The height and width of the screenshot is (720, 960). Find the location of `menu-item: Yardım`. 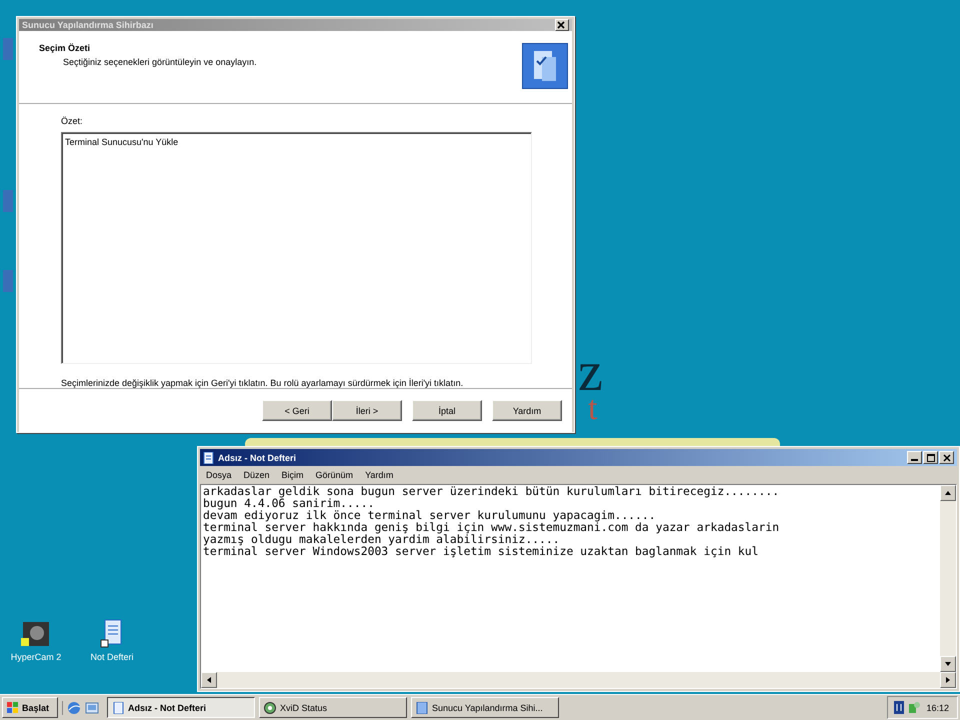

menu-item: Yardım is located at coordinates (379, 475).